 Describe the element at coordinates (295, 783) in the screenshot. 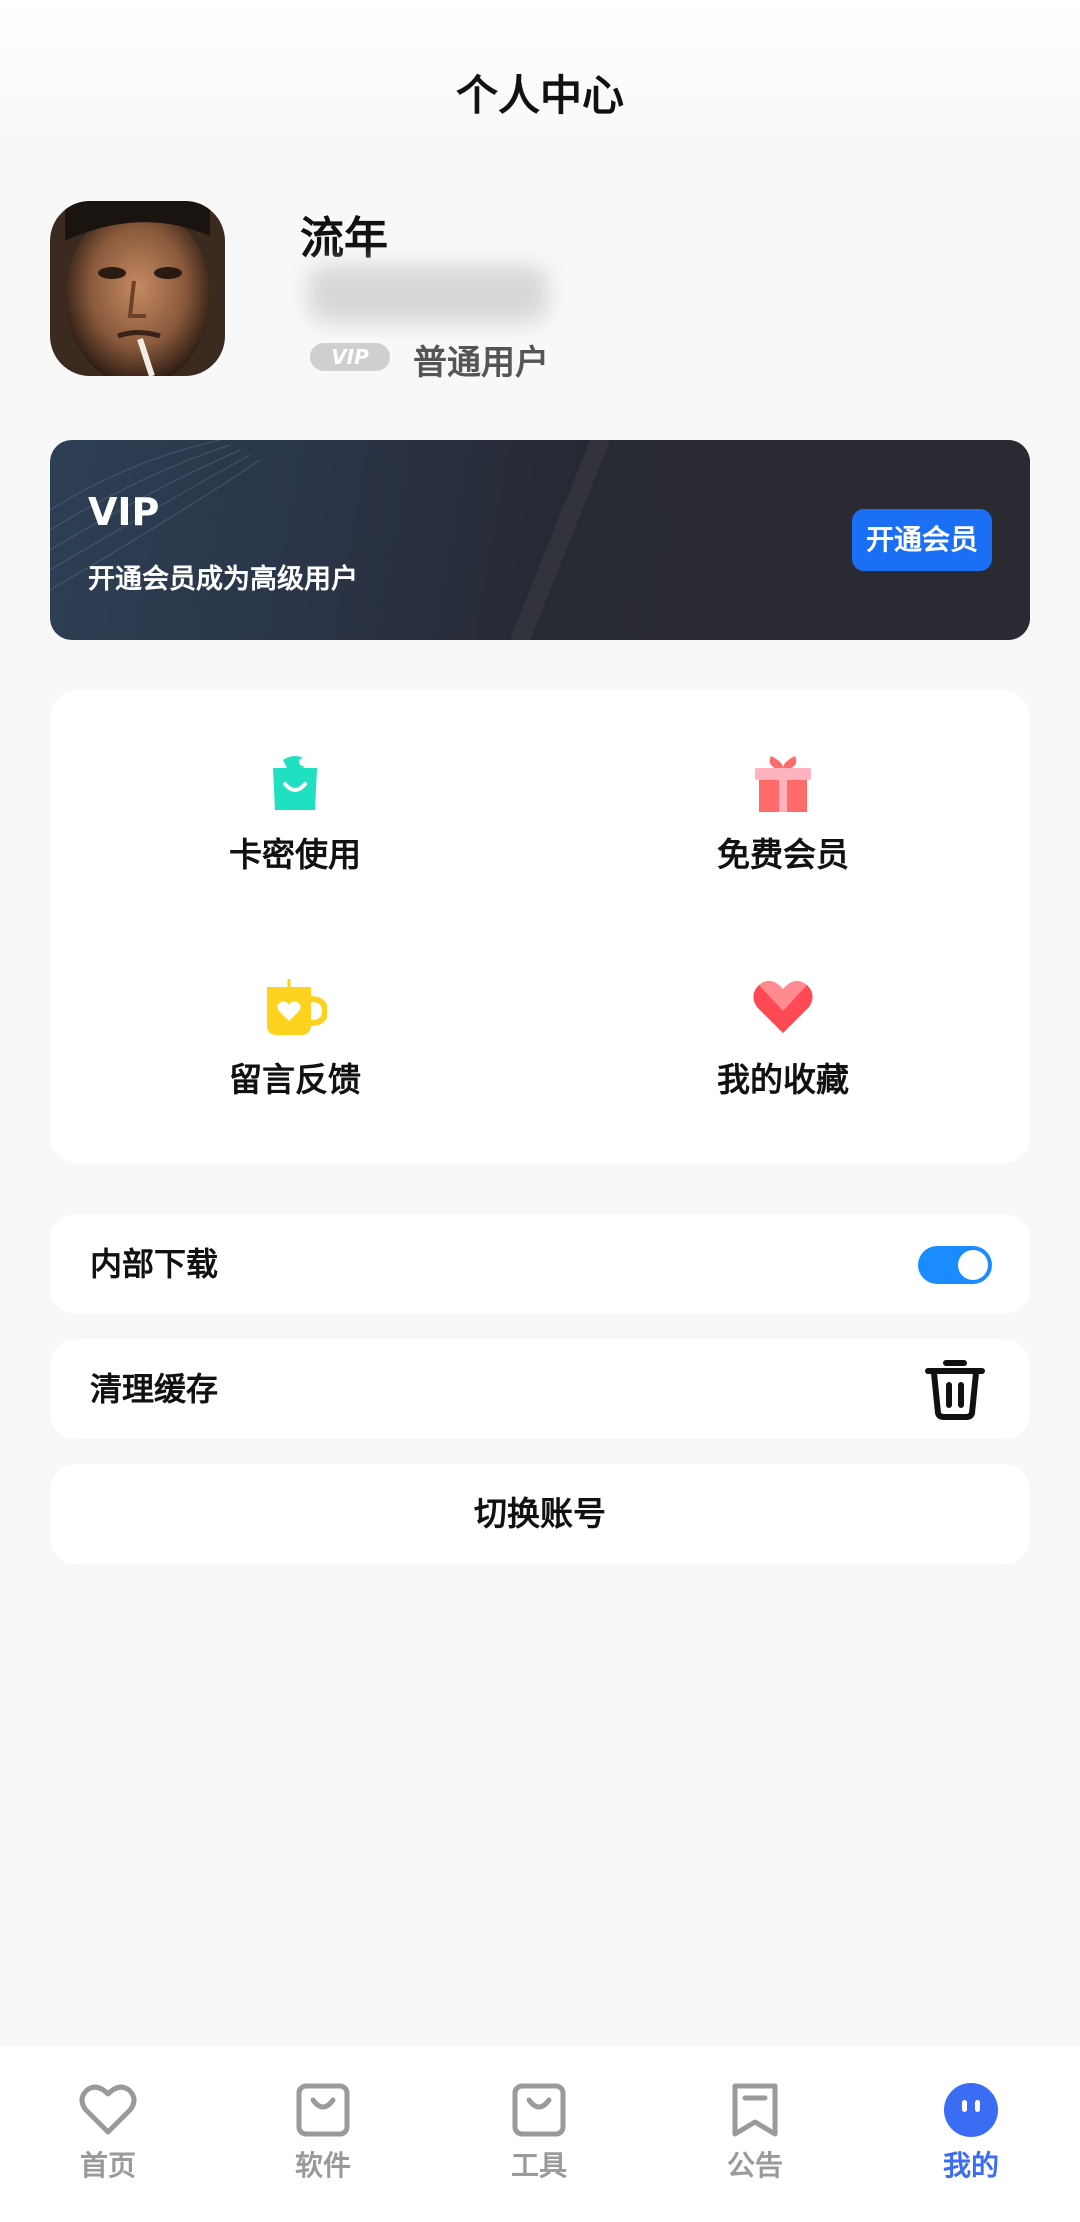

I see `shopping-bag-icon` at that location.